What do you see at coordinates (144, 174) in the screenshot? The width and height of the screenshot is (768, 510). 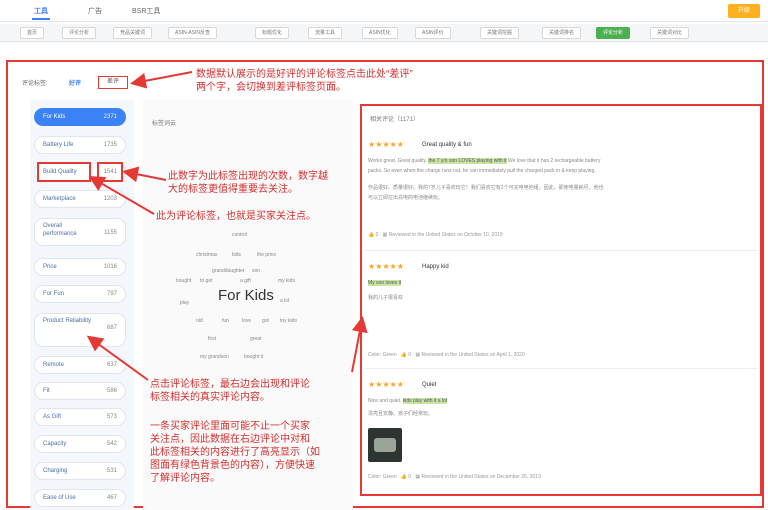 I see `arrow-to-count` at bounding box center [144, 174].